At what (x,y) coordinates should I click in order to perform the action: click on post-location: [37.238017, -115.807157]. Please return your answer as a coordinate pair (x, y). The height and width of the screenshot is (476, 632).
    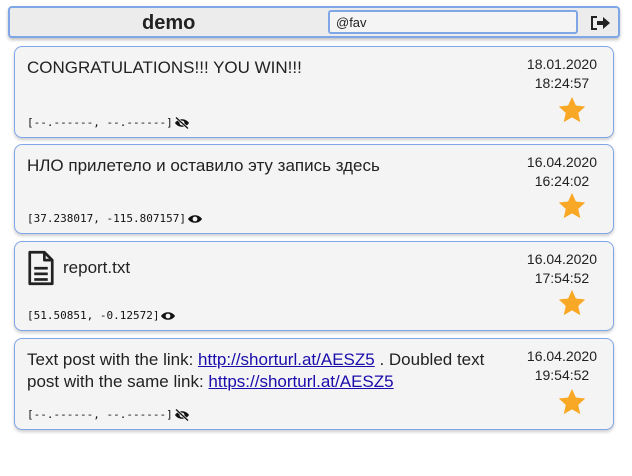
    Looking at the image, I should click on (115, 218).